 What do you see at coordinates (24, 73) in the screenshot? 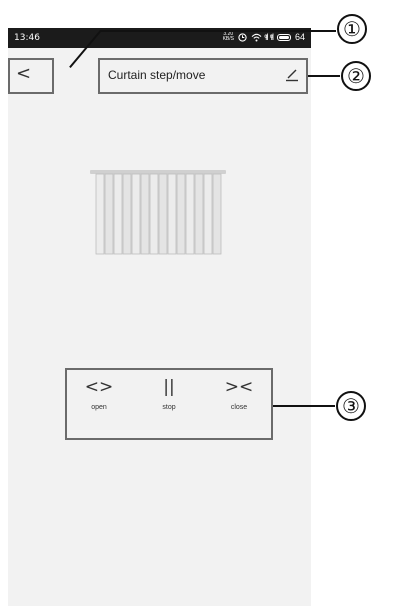
I see `chevron-left-icon: <` at bounding box center [24, 73].